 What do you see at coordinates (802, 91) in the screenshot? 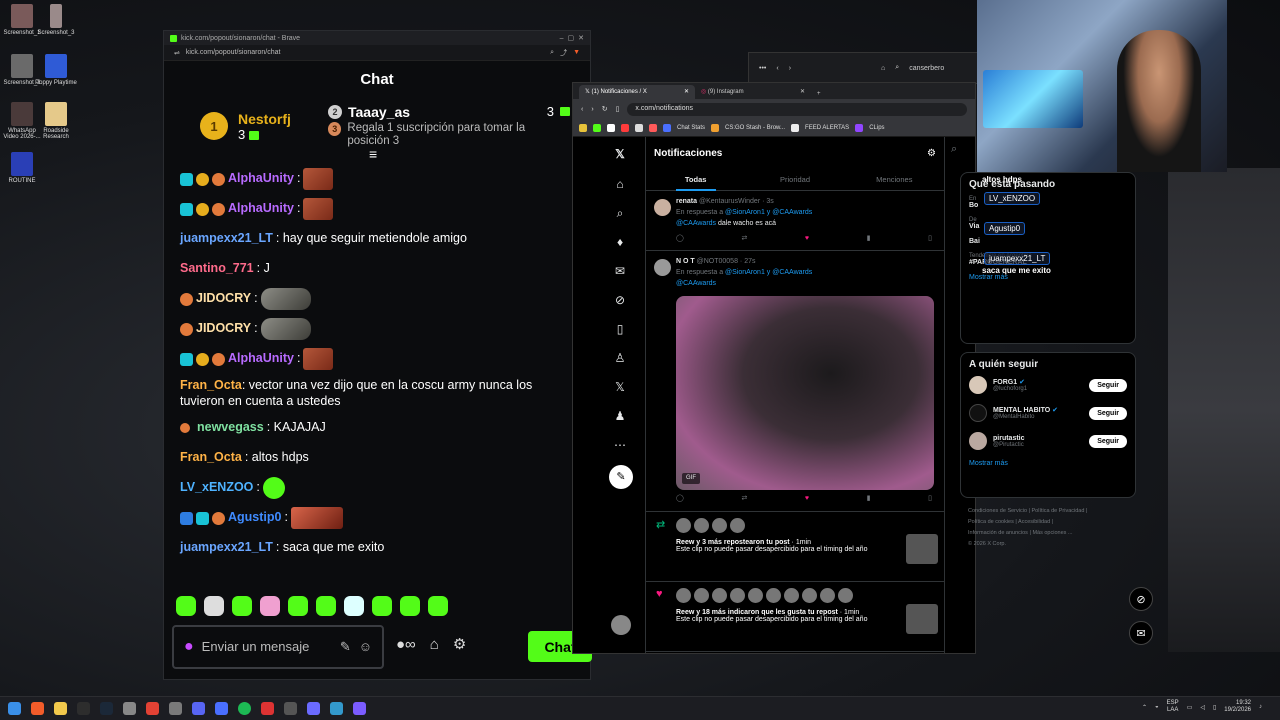
I see `close-tab-icon: ✕` at bounding box center [802, 91].